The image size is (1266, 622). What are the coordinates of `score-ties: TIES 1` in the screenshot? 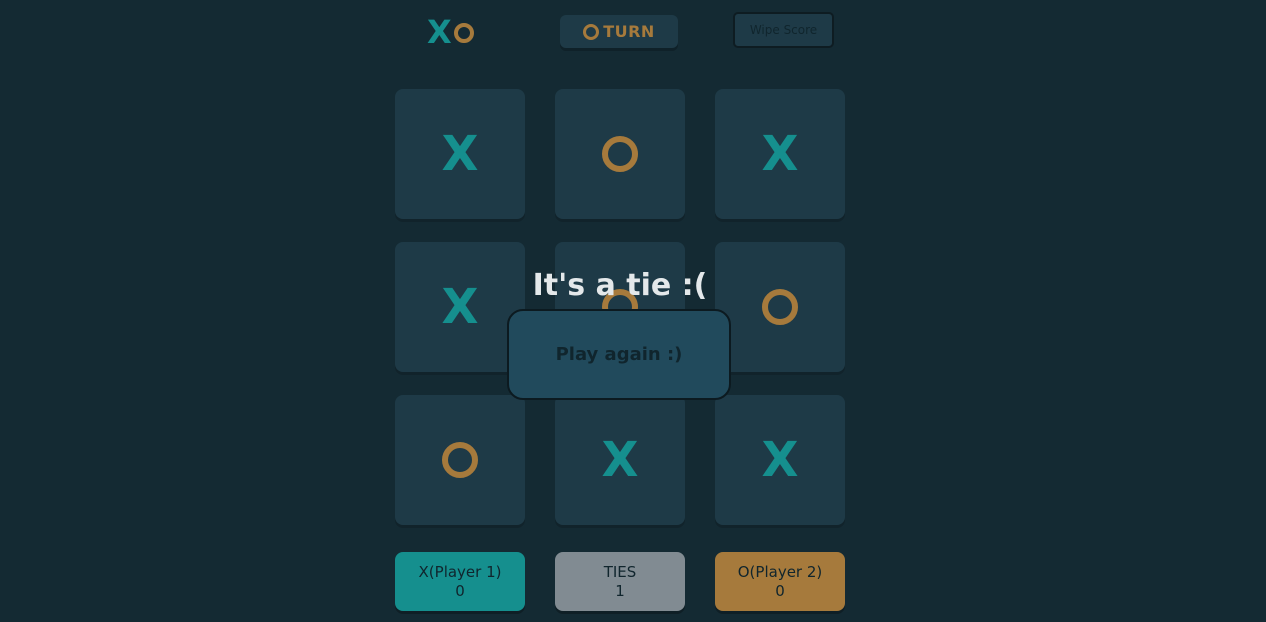 It's located at (620, 581).